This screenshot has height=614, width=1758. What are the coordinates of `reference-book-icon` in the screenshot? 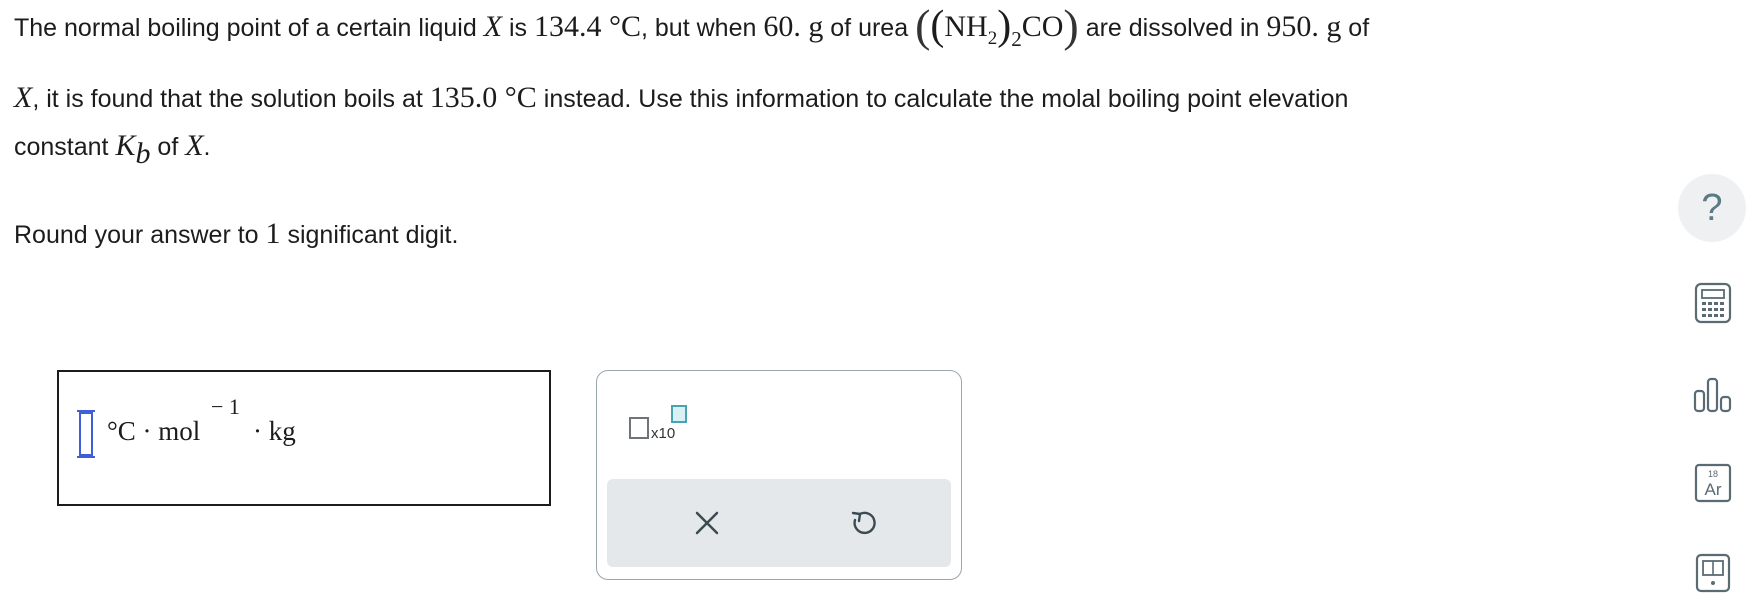 It's located at (1713, 573).